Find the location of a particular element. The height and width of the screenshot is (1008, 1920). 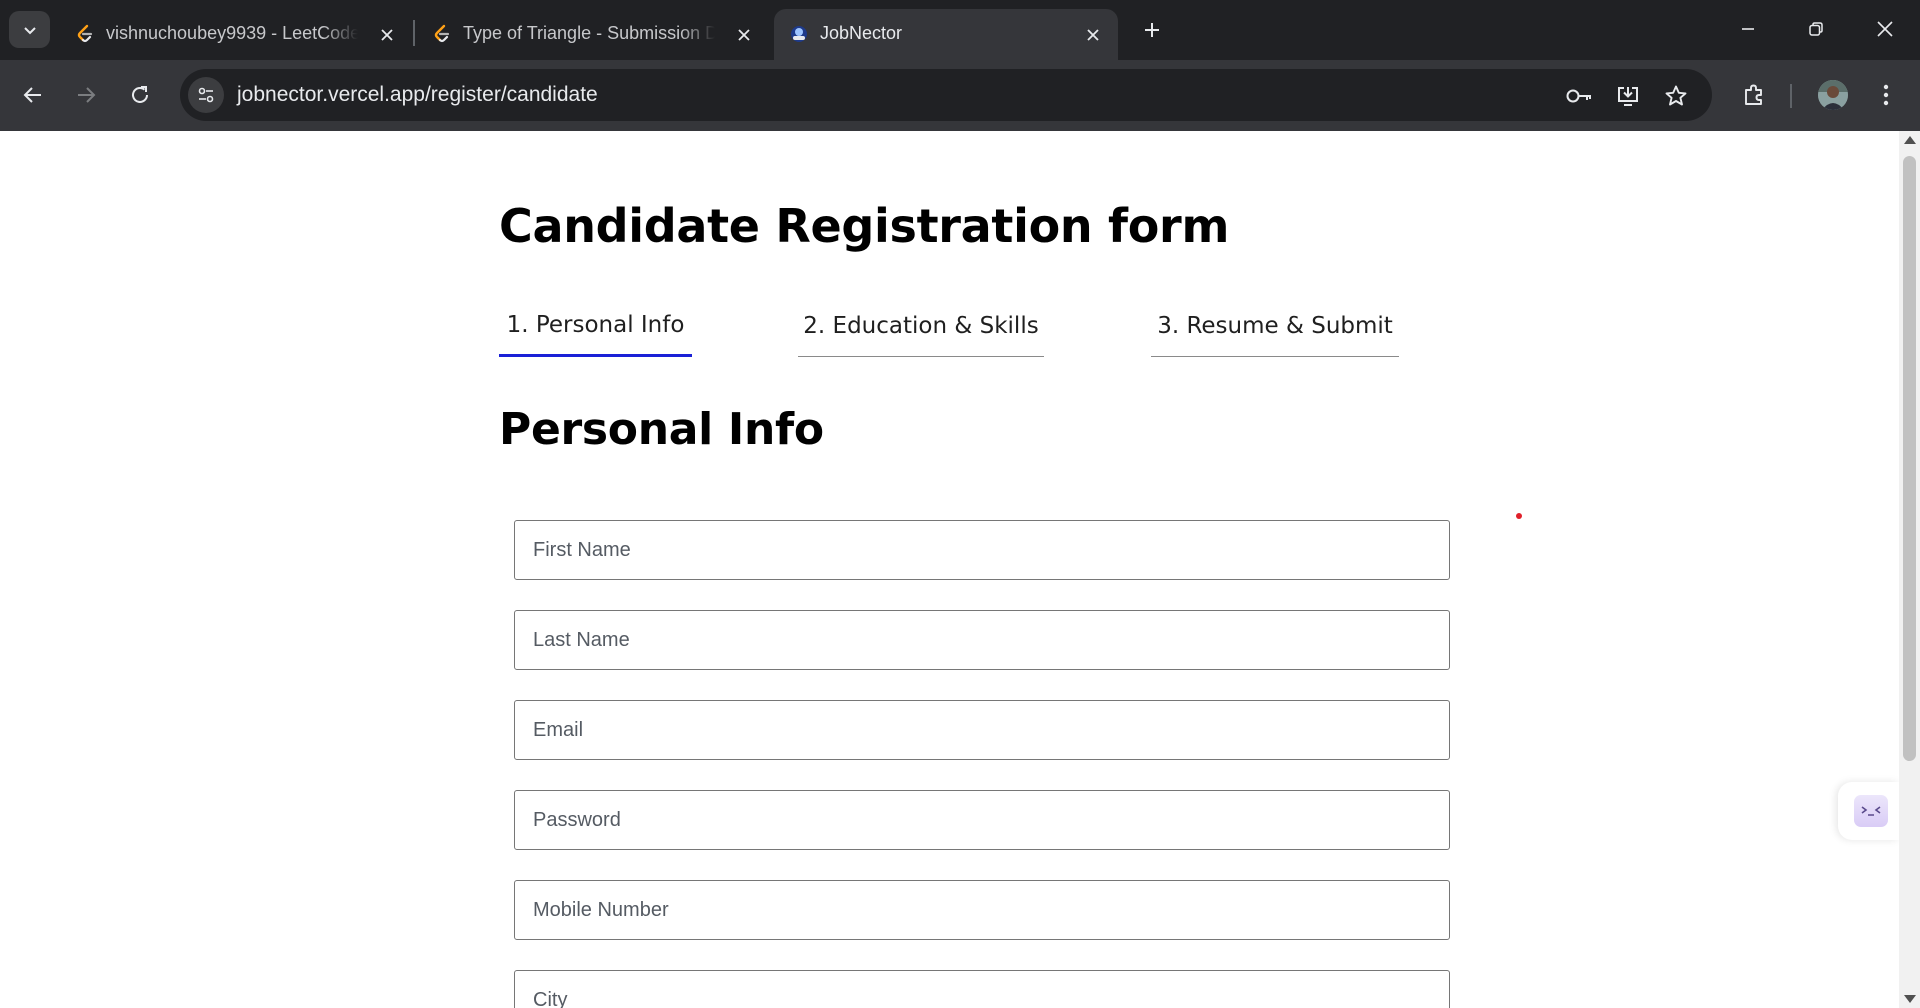

restore-icon is located at coordinates (1816, 29).